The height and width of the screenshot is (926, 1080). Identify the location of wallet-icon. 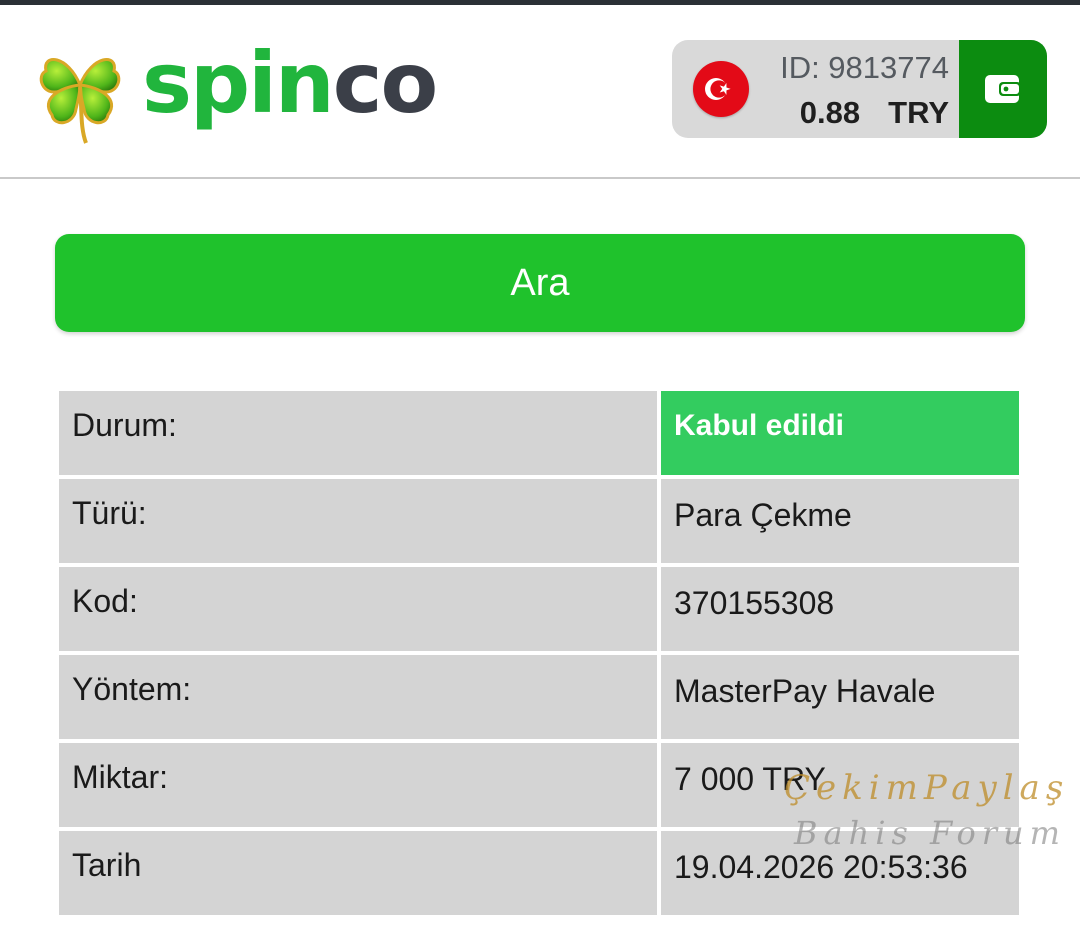
(1003, 89).